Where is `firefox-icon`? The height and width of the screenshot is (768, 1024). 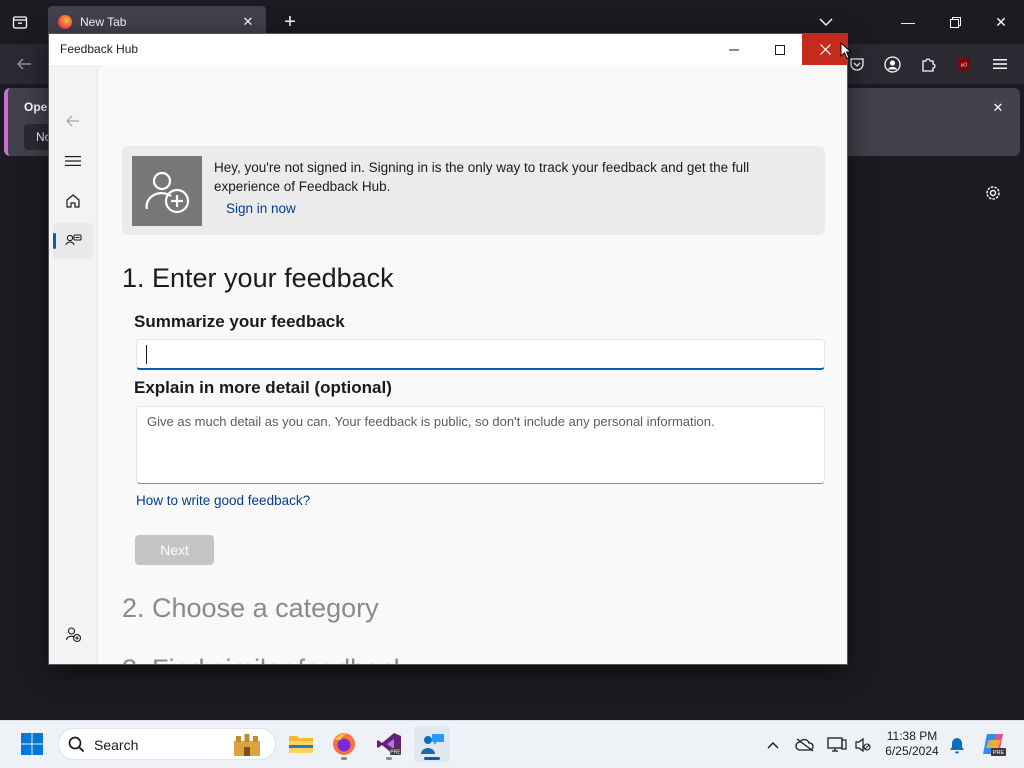
firefox-icon is located at coordinates (344, 744).